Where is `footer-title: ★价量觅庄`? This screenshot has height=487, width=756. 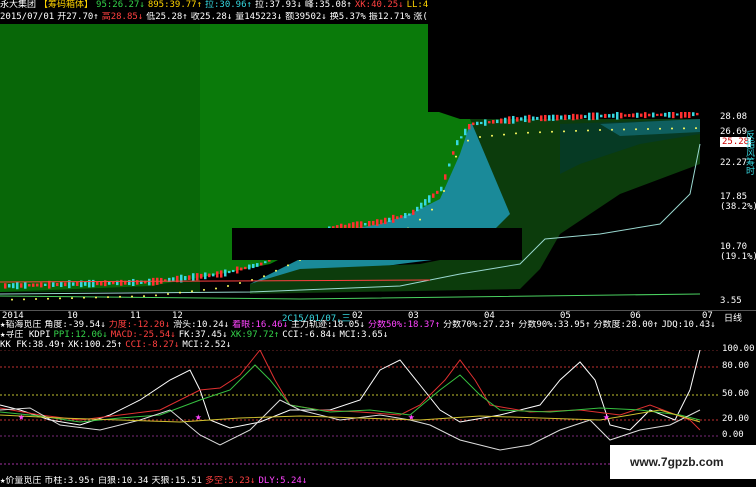 footer-title: ★价量觅庄 is located at coordinates (20, 481).